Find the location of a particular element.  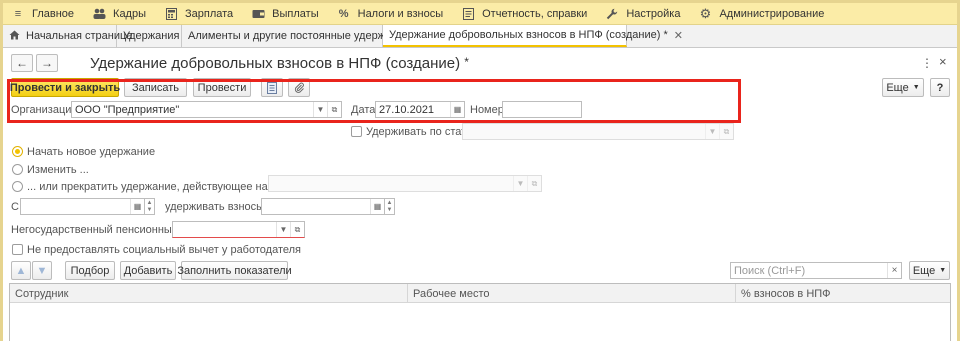

report-icon is located at coordinates (468, 14).